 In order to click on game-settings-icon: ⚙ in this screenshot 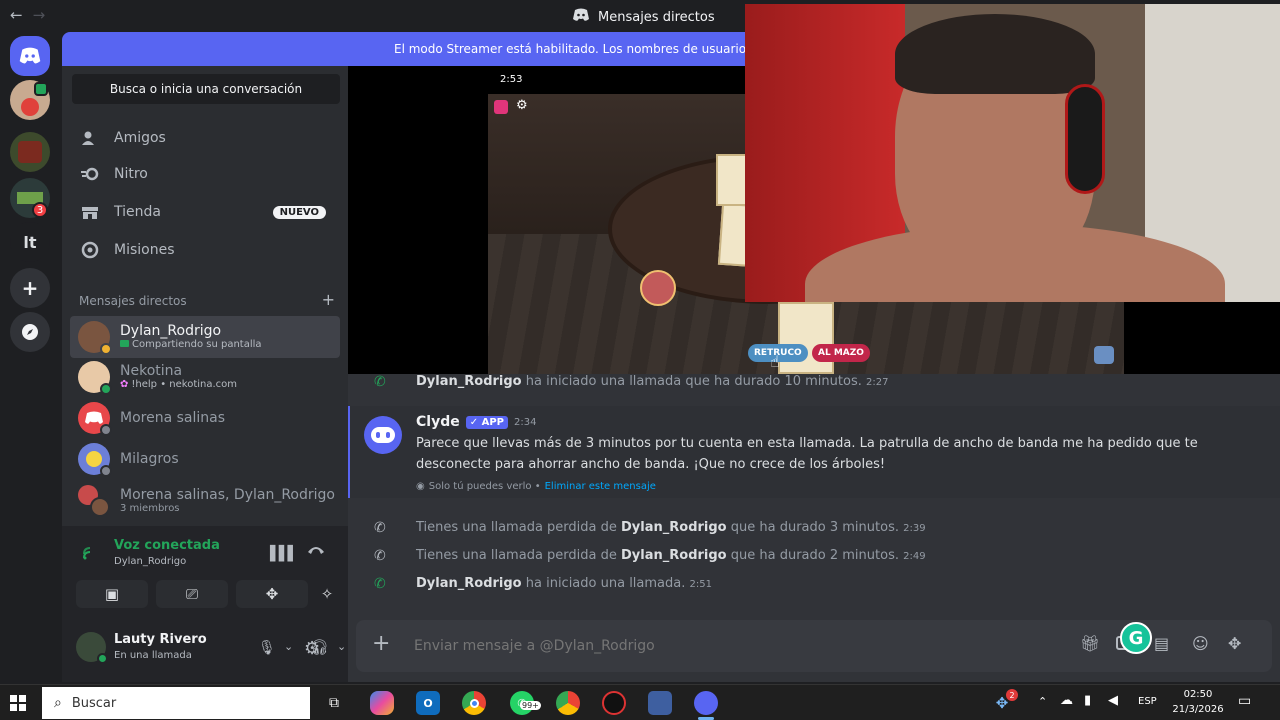, I will do `click(522, 105)`.